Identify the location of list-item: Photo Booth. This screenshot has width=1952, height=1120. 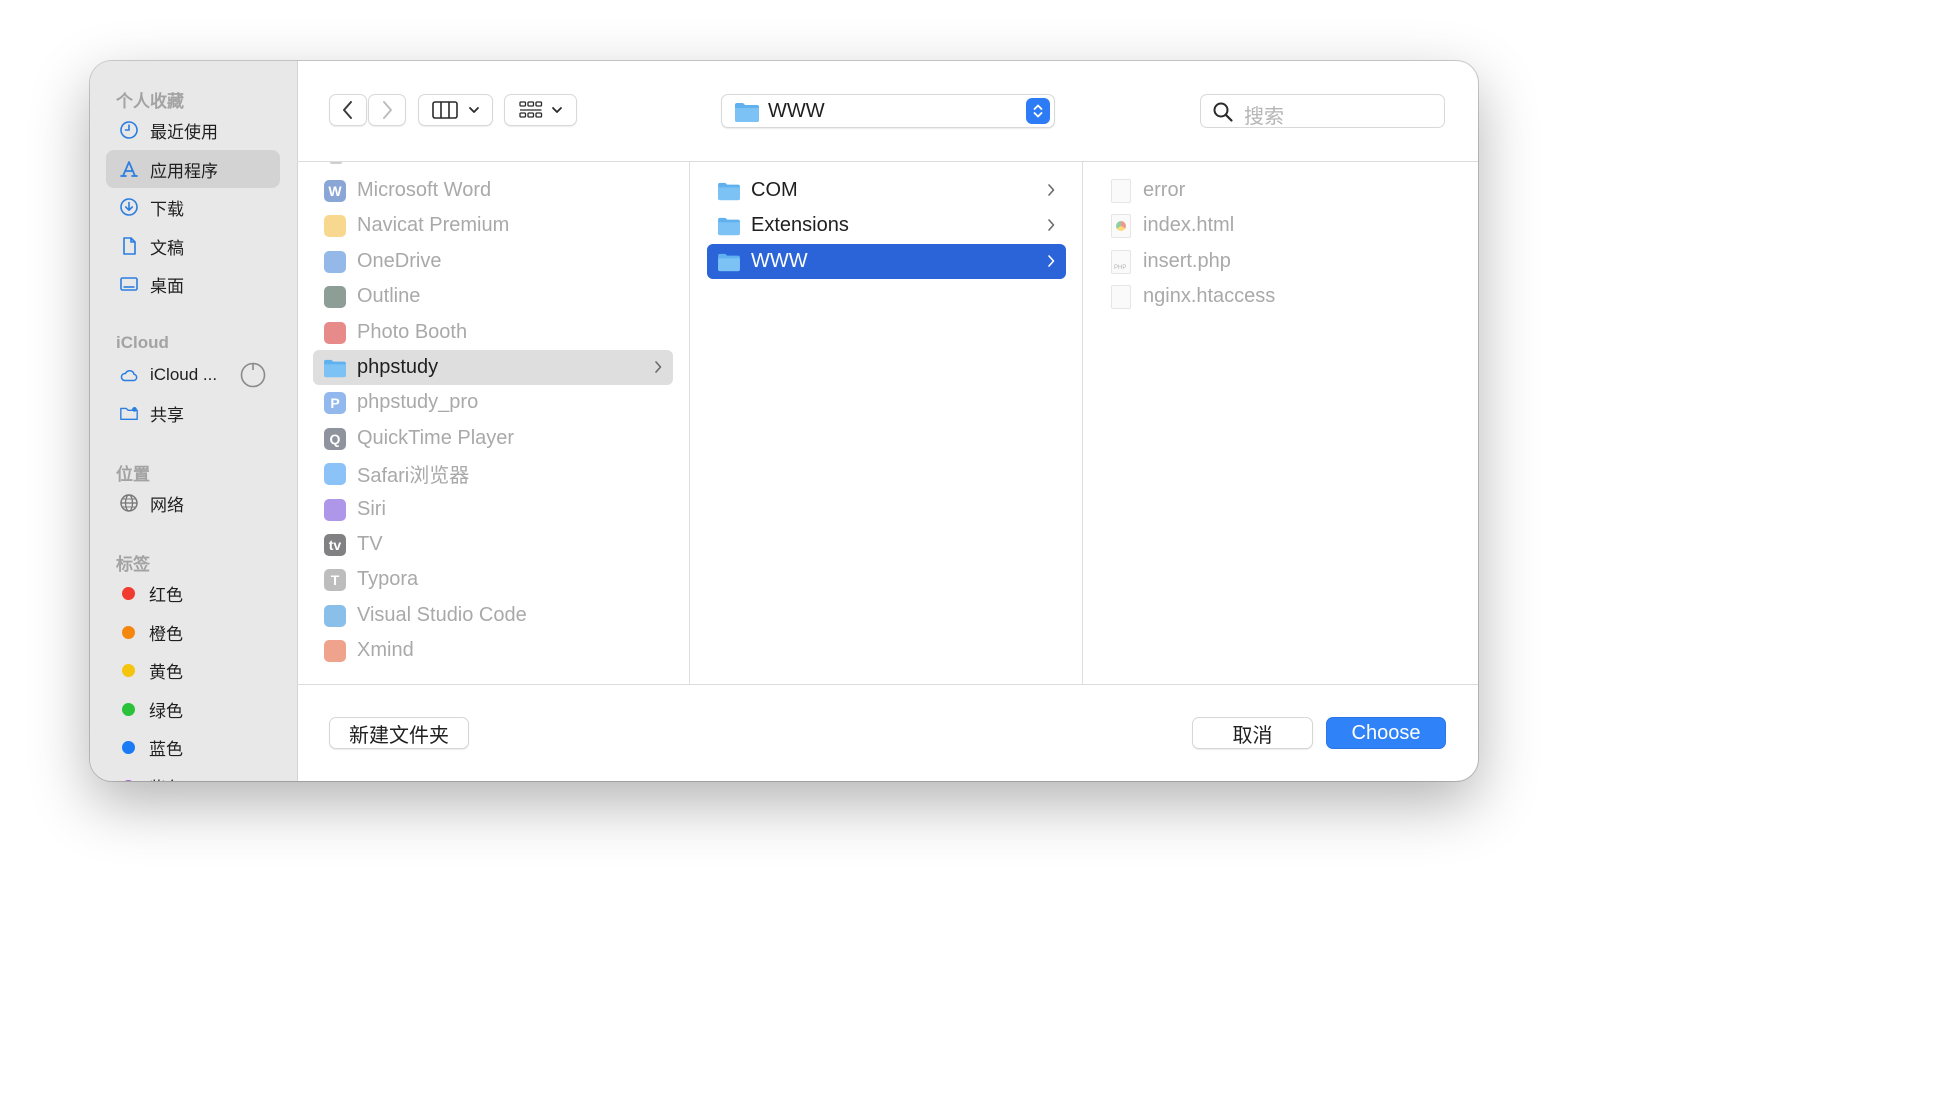
(493, 332).